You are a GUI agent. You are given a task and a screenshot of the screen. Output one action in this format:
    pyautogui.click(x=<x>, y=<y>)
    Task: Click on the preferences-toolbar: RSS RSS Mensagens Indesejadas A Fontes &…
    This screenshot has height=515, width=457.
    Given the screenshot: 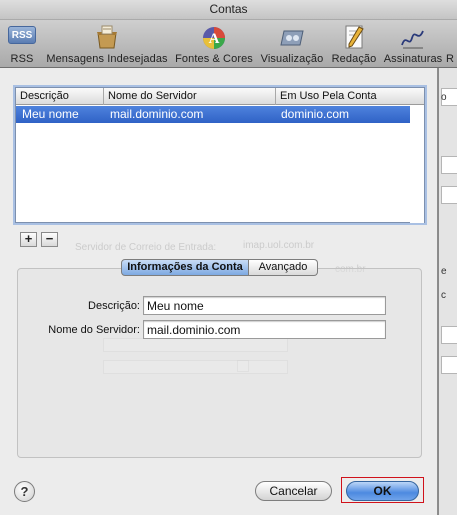 What is the action you would take?
    pyautogui.click(x=228, y=44)
    